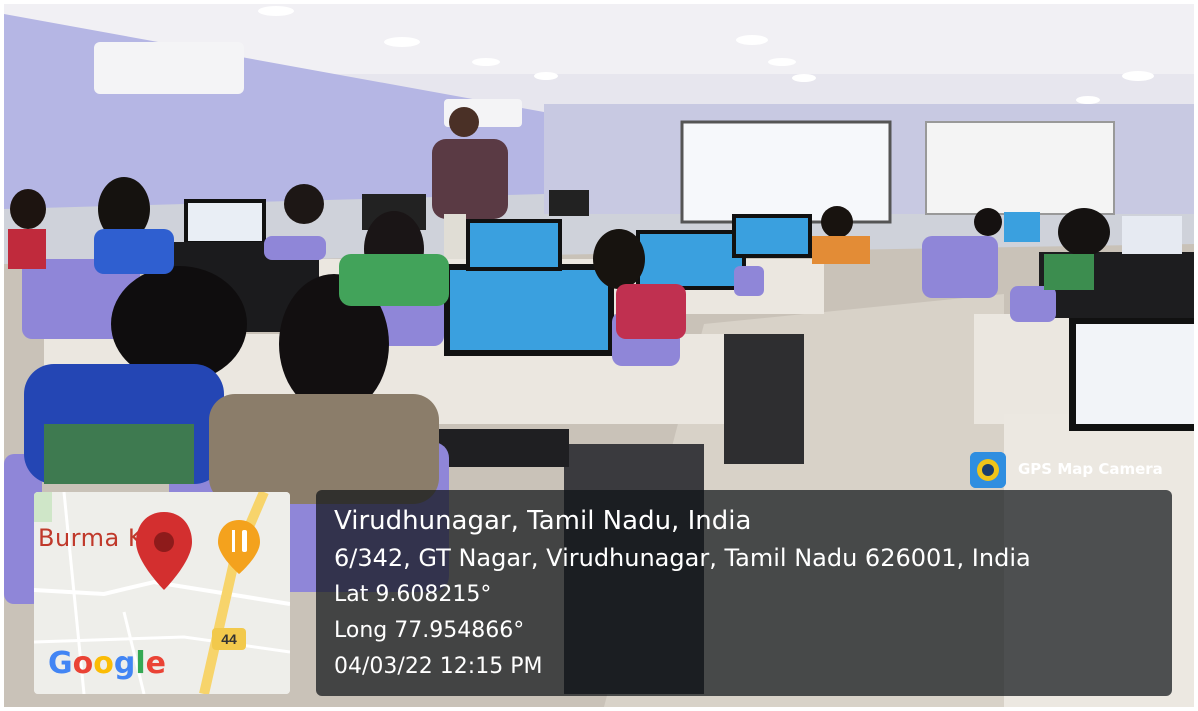 The width and height of the screenshot is (1198, 711). I want to click on location-city: Virudhunagar, Tamil Nadu, India, so click(543, 521).